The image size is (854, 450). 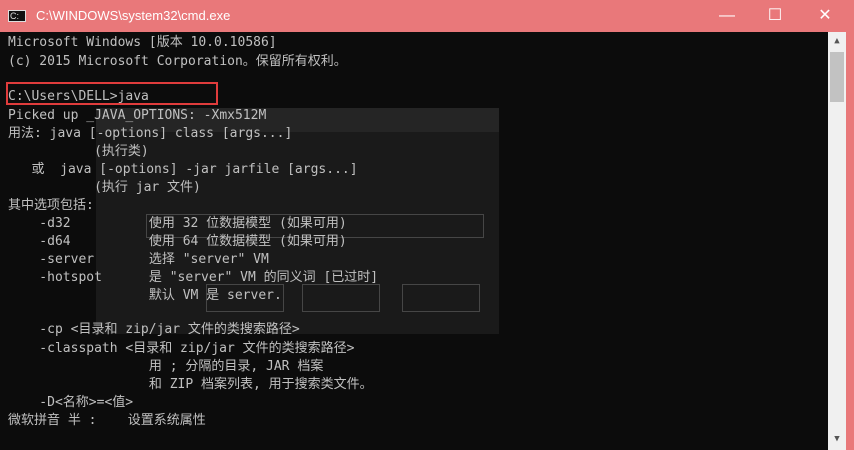 I want to click on cmd-icon: C:, so click(x=17, y=16).